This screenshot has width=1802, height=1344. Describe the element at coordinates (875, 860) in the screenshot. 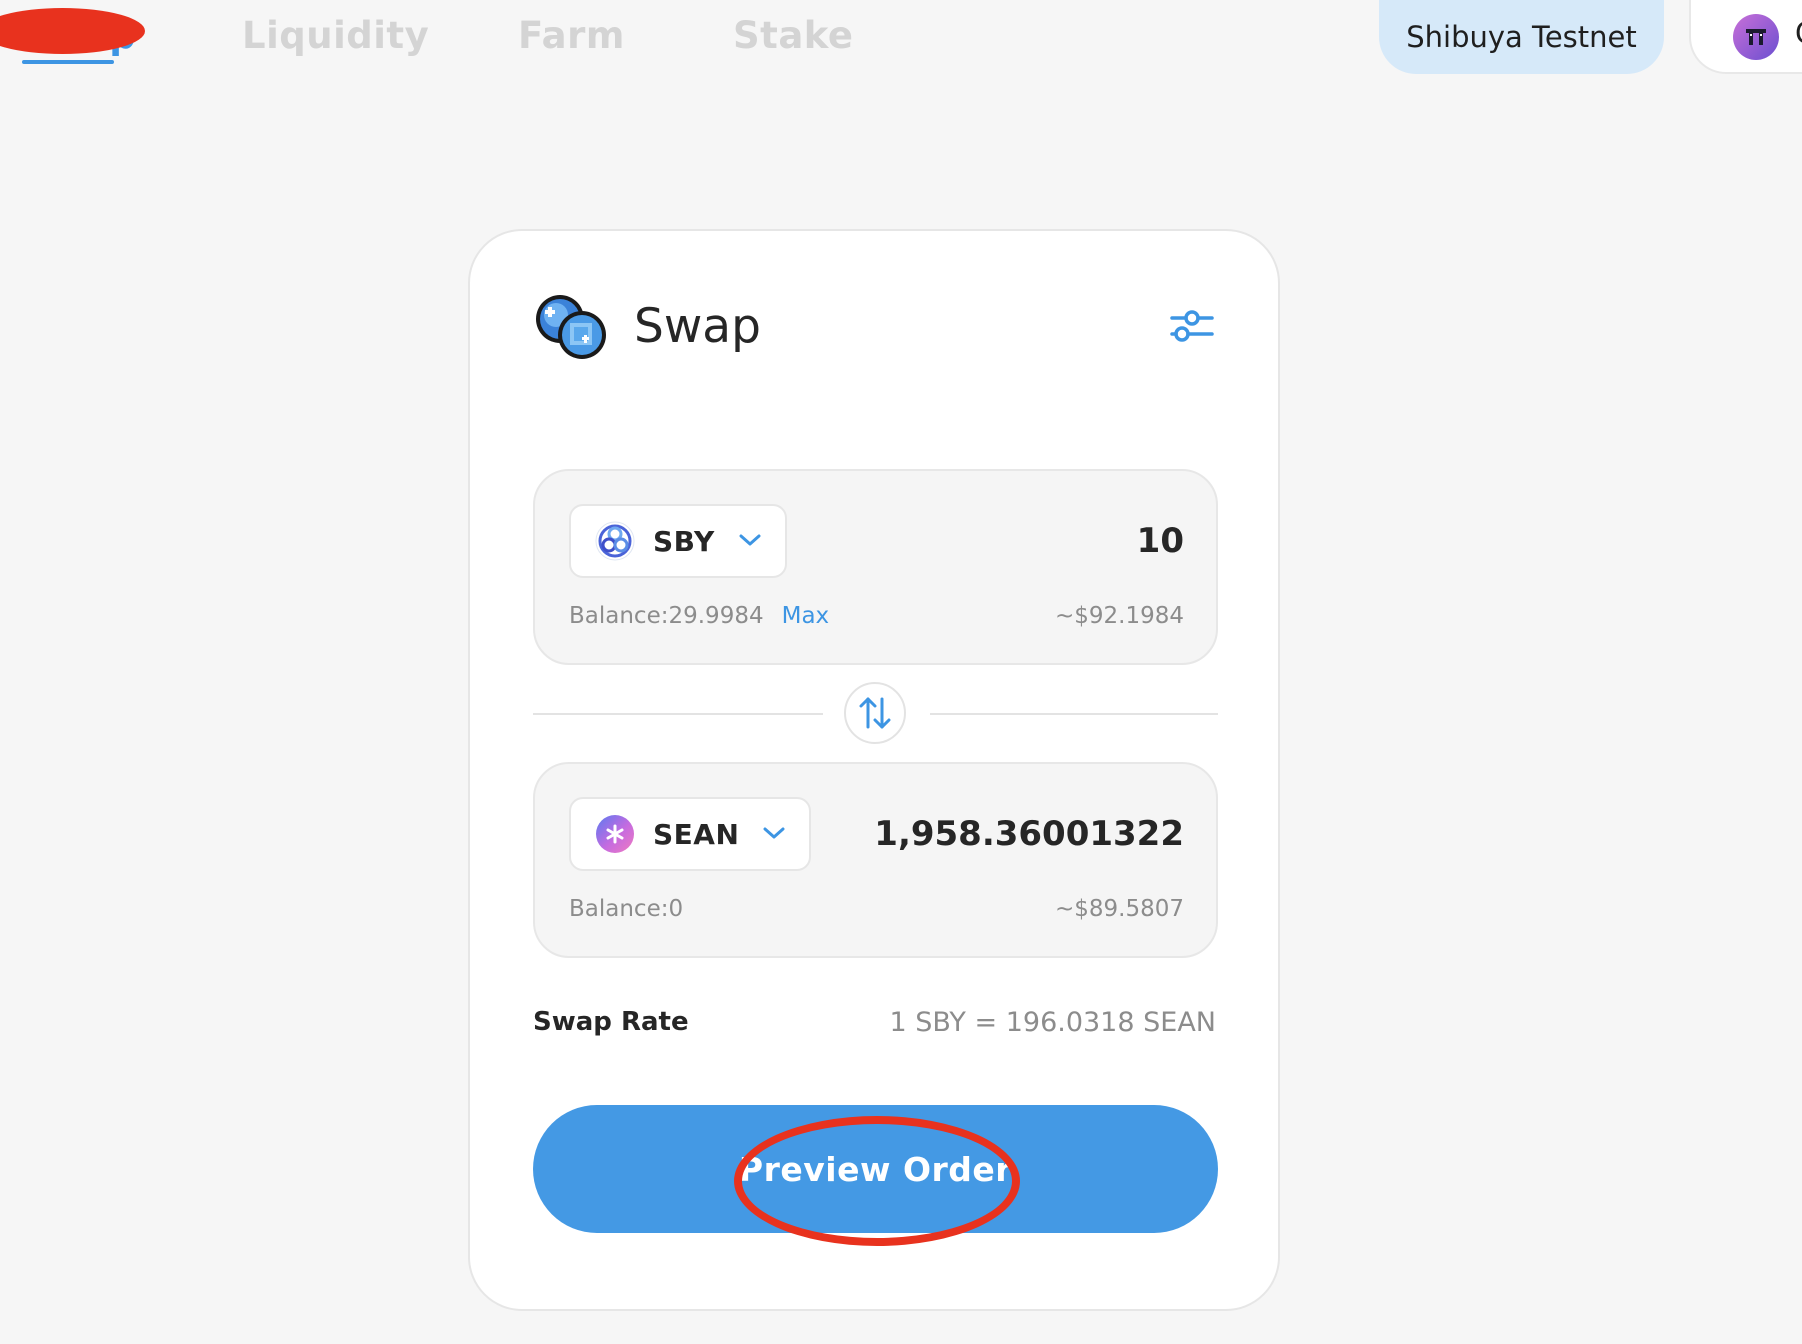

I see `to-token-panel: SEAN 1,958.36001322 Balance:0 ~$89.5807` at that location.